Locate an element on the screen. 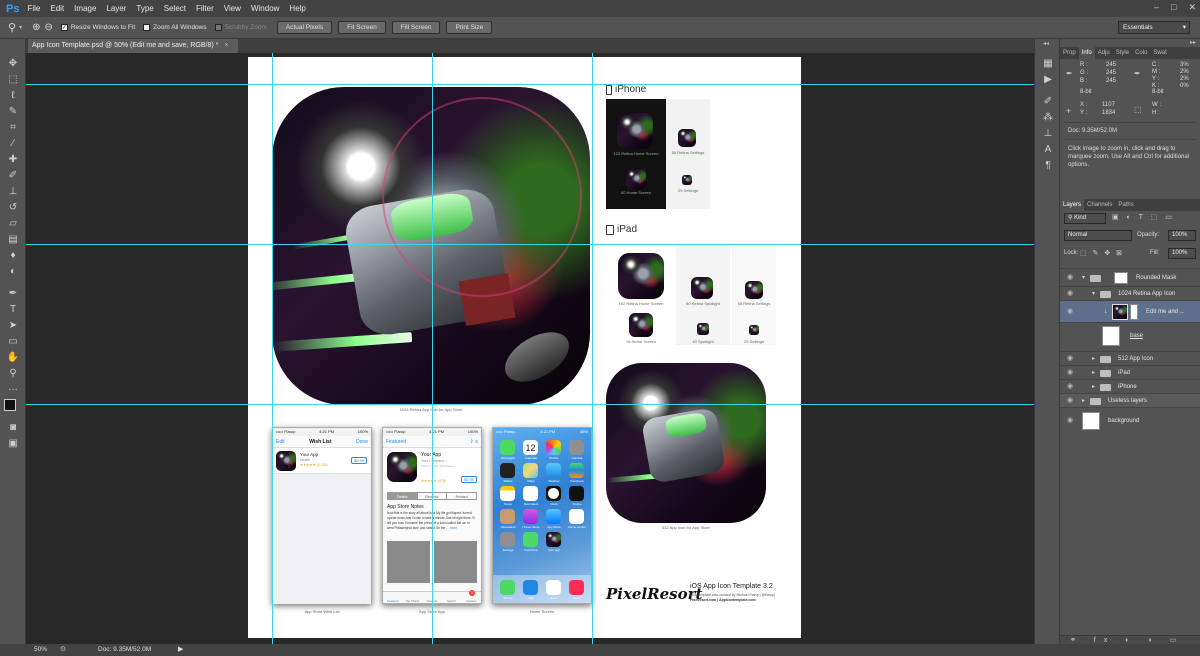 This screenshot has width=1200, height=656. crop-tool-icon: ⌗ is located at coordinates (13, 128).